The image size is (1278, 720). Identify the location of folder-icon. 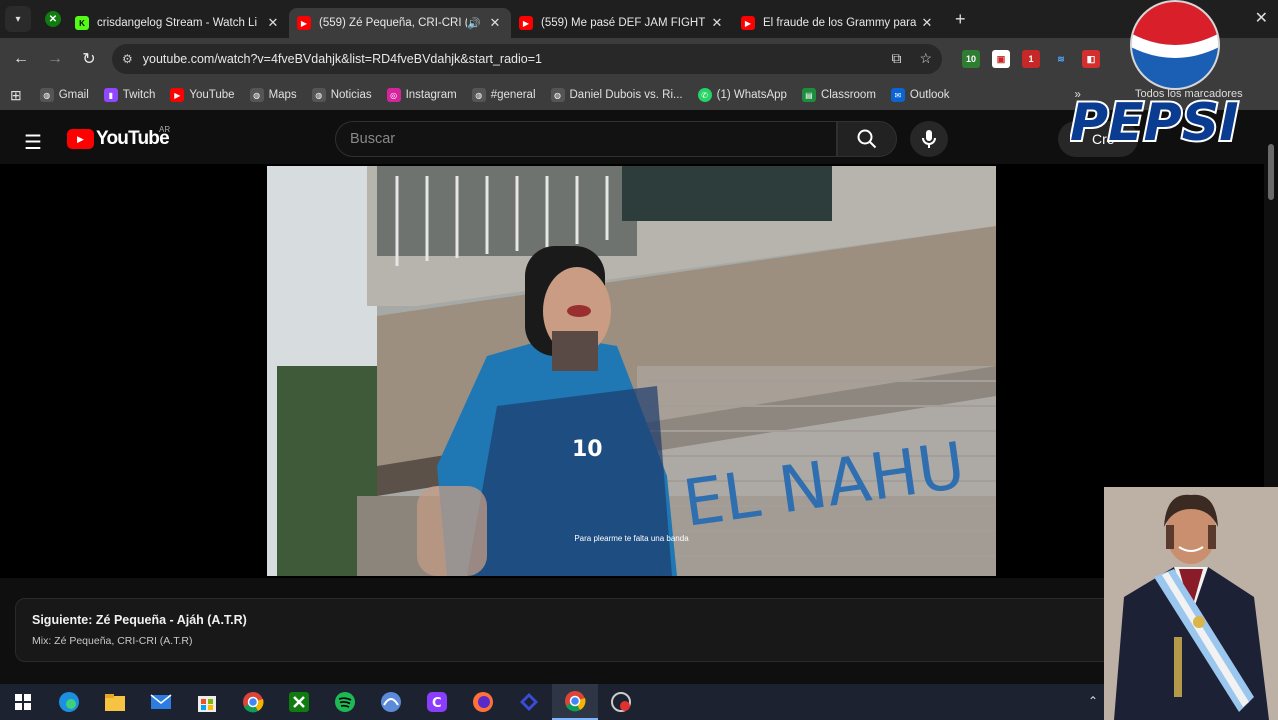
(115, 702).